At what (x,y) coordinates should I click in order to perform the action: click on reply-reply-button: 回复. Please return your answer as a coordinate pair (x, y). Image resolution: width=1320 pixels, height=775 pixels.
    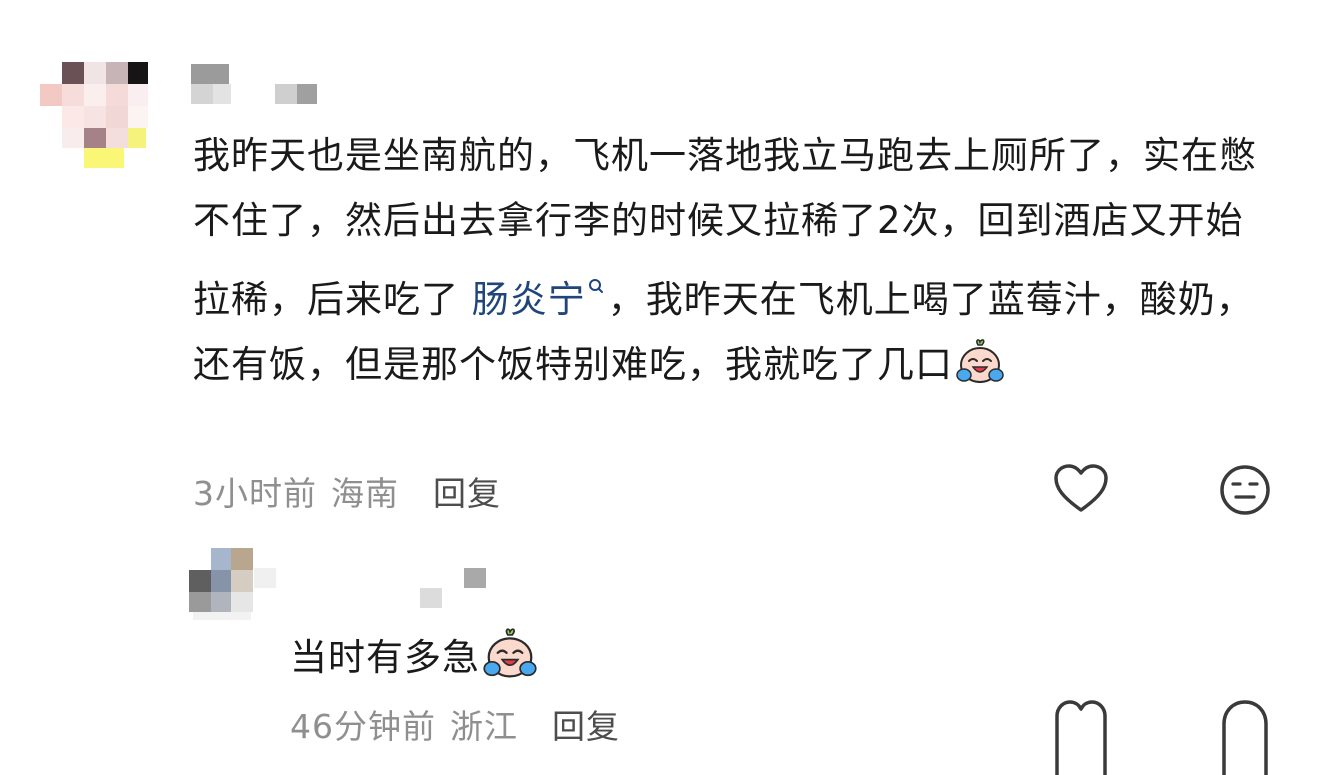
    Looking at the image, I should click on (586, 726).